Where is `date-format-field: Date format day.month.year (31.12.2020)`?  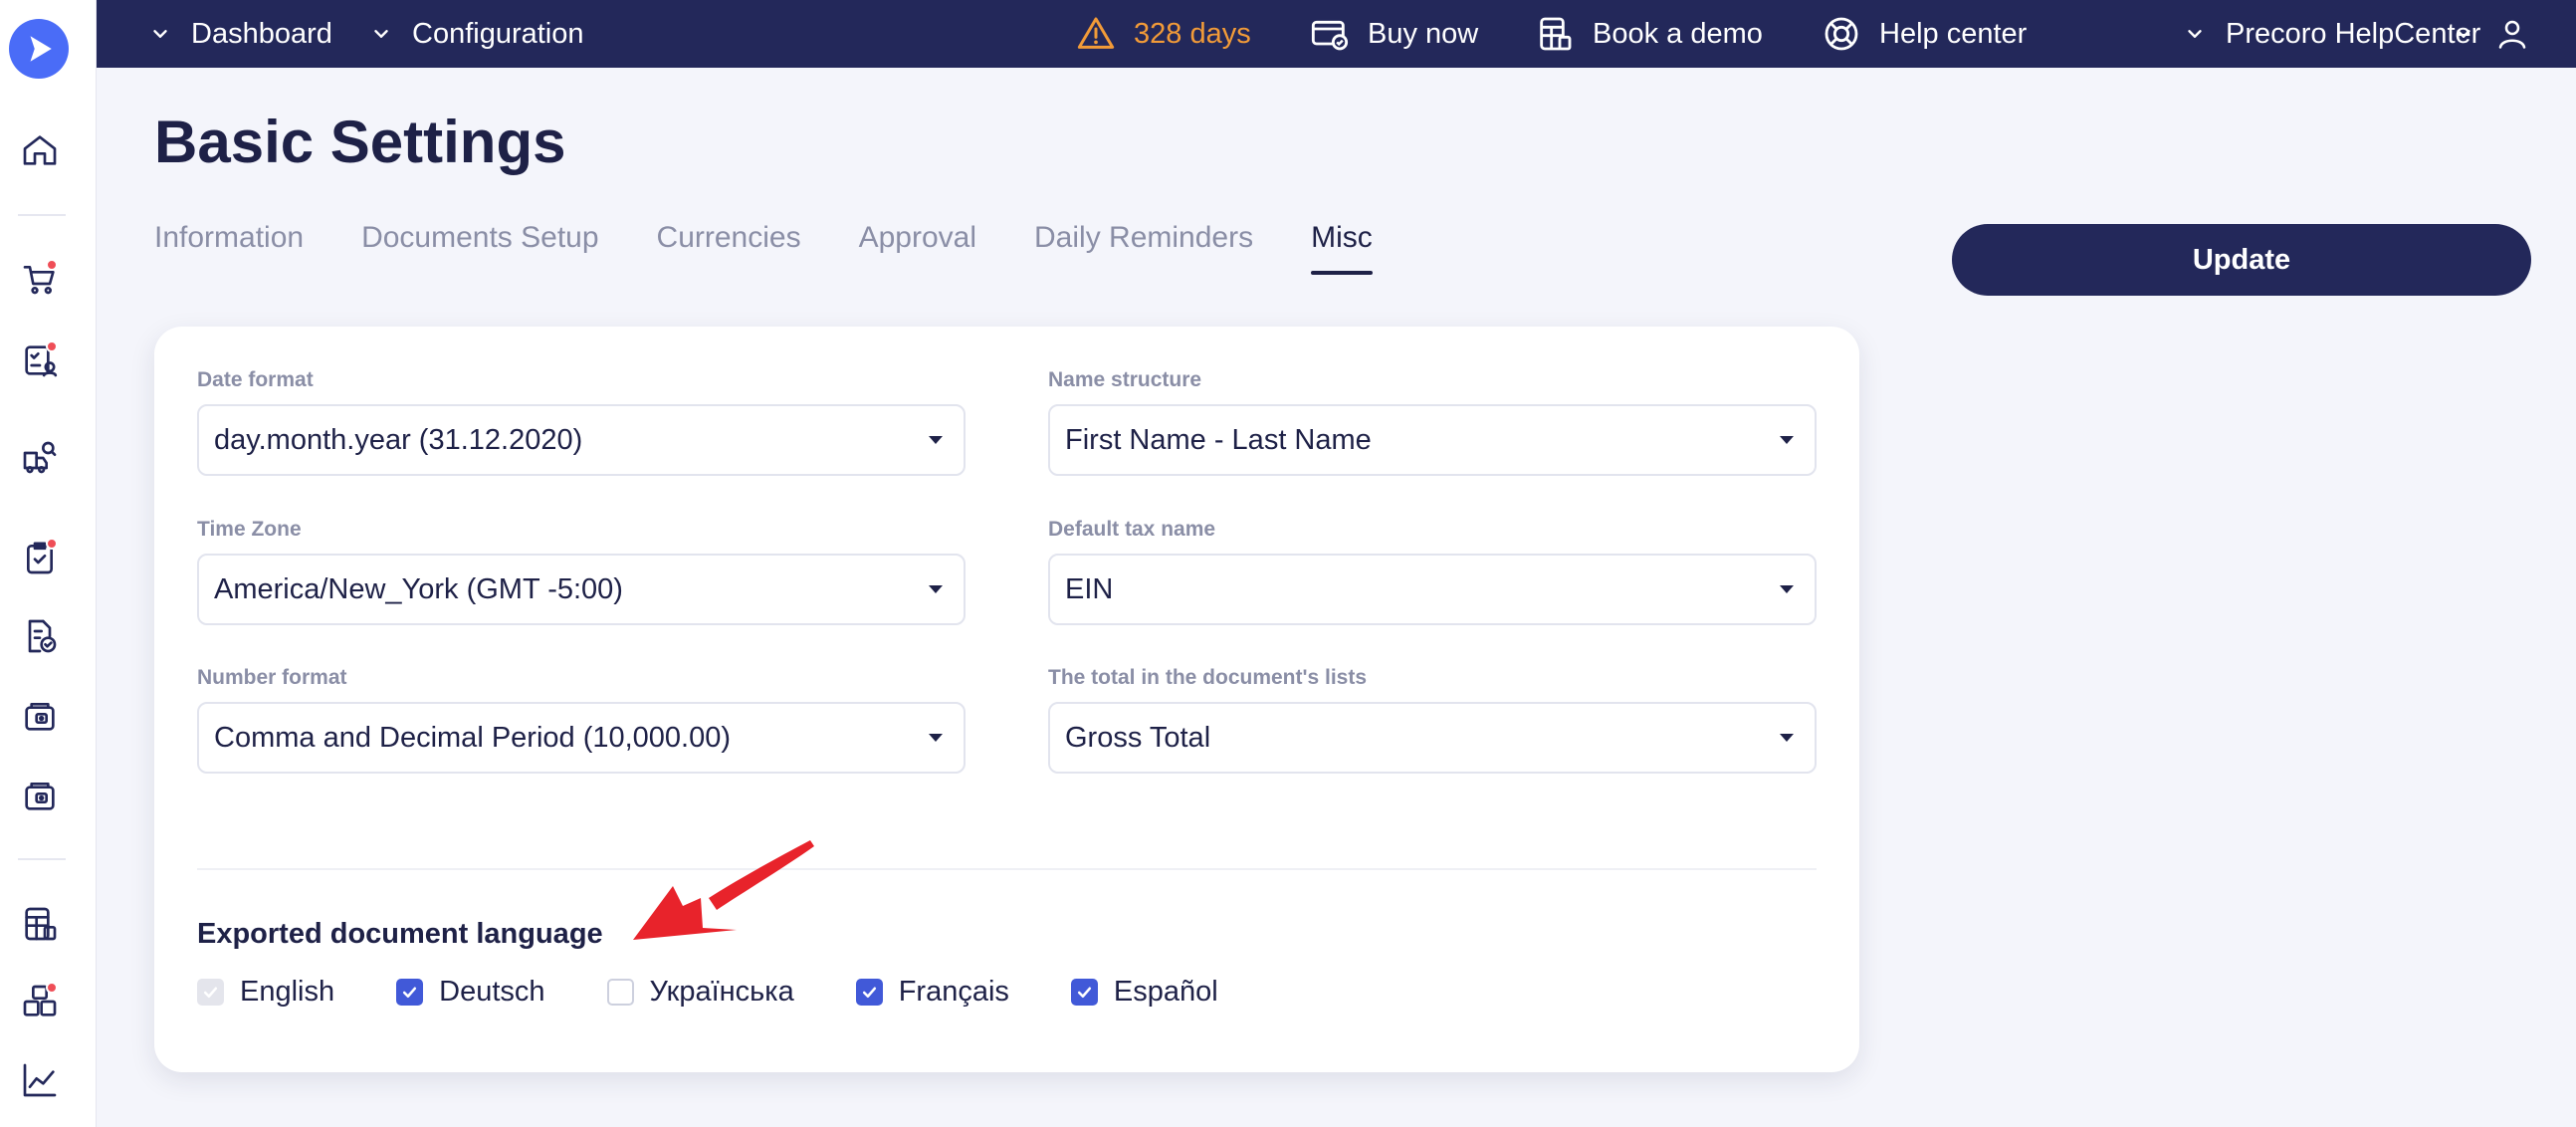
date-format-field: Date format day.month.year (31.12.2020) is located at coordinates (581, 422).